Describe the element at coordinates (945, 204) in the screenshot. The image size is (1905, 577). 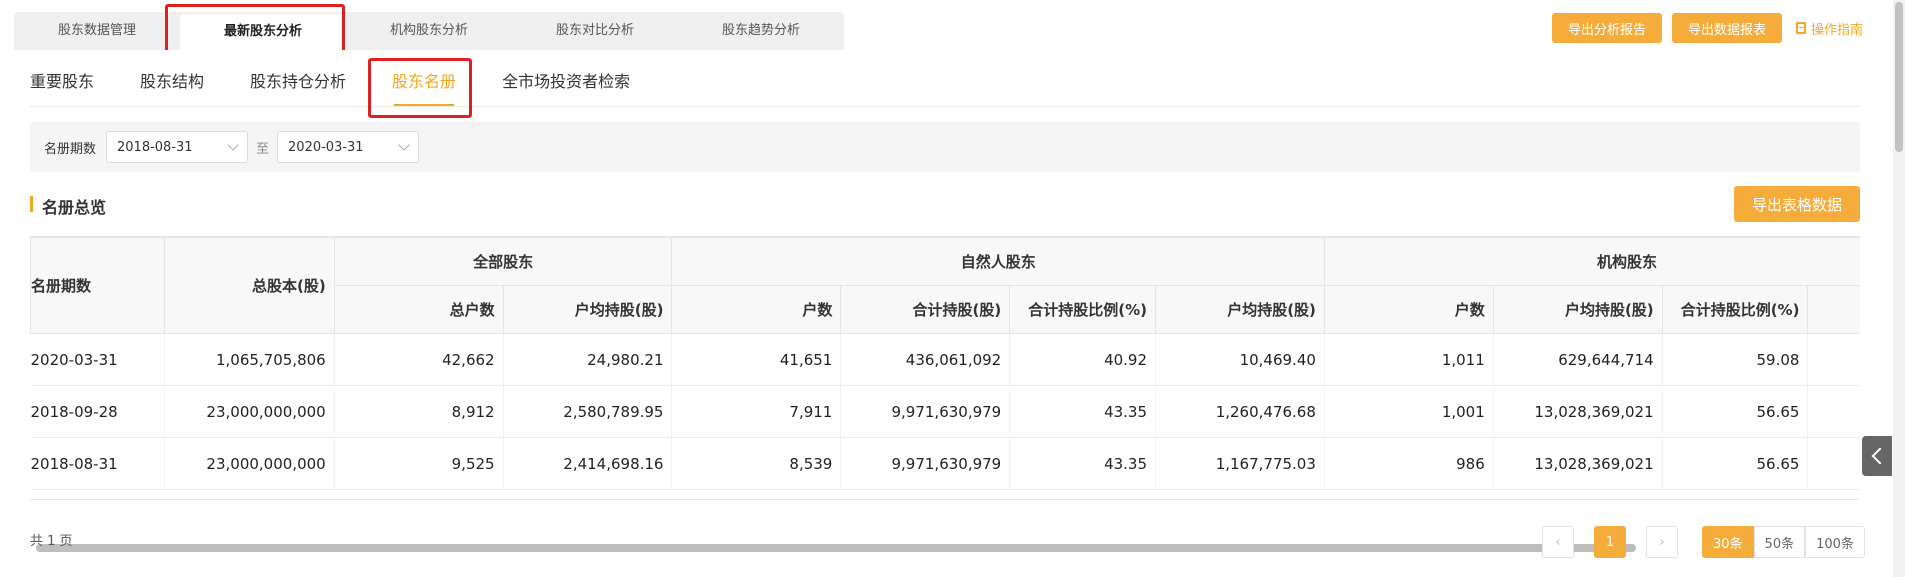
I see `section-header: 名册总览 导出表格数据` at that location.